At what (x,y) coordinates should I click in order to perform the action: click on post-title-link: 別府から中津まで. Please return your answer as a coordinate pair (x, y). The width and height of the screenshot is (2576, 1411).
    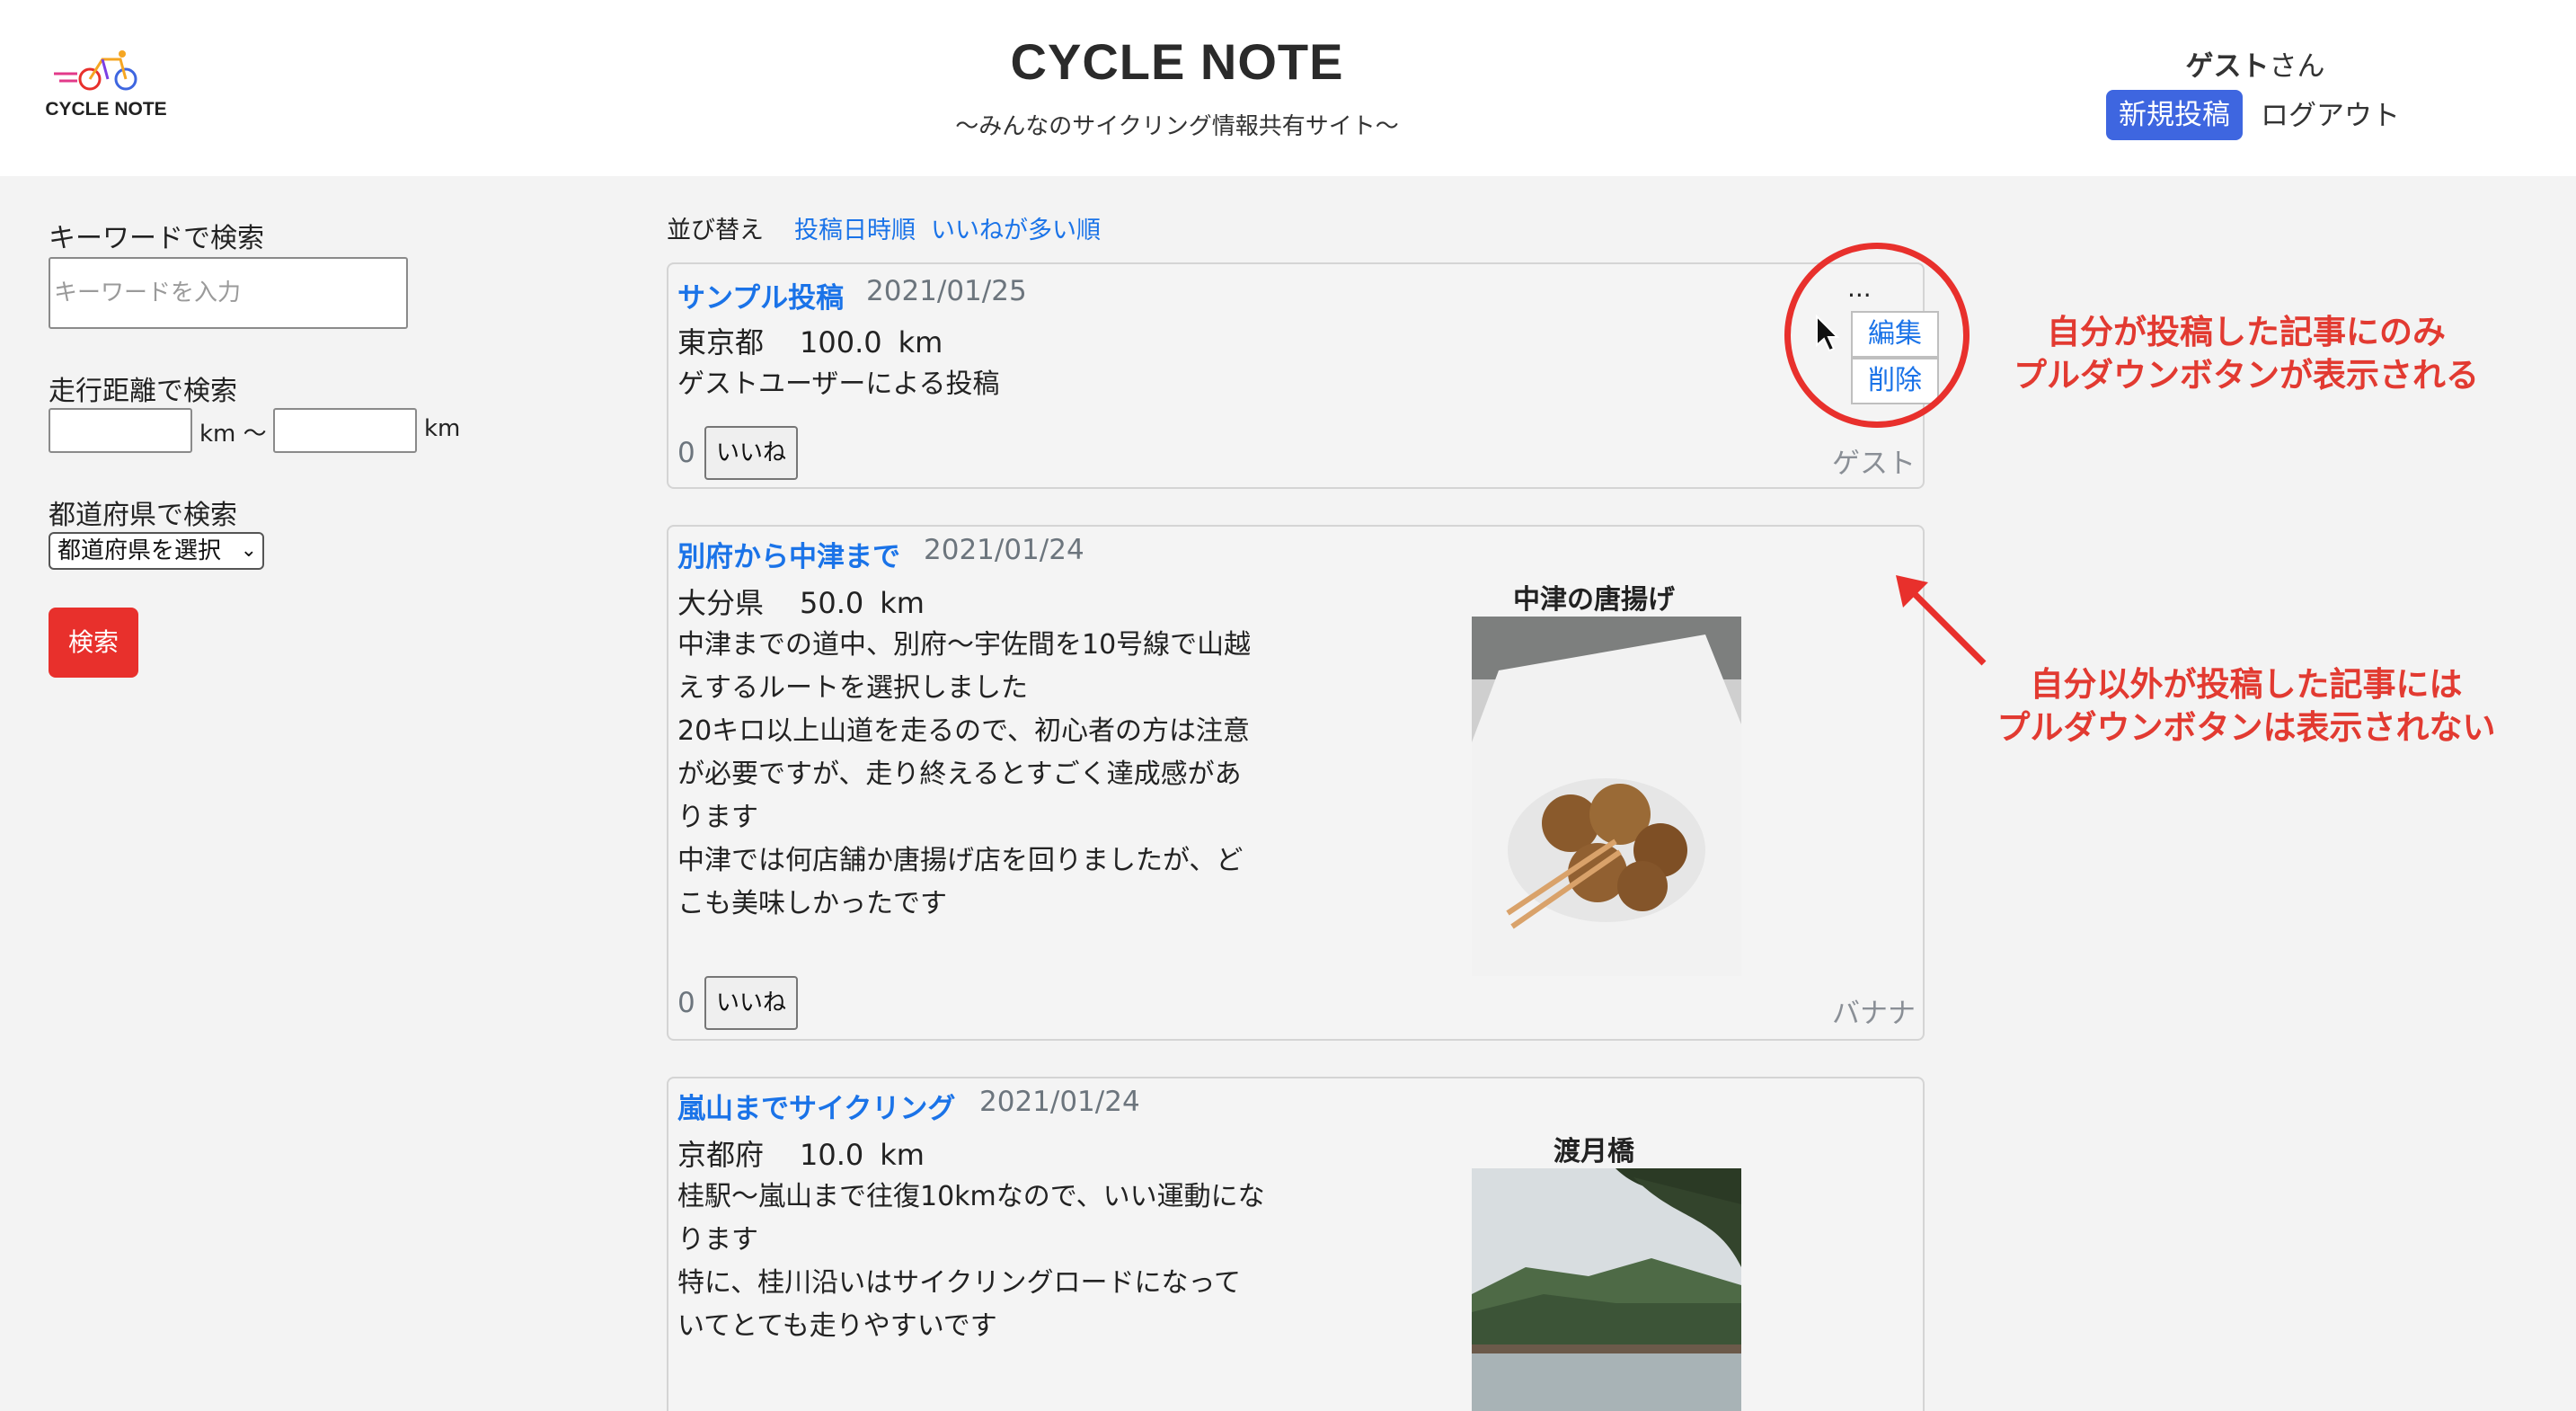
    Looking at the image, I should click on (788, 554).